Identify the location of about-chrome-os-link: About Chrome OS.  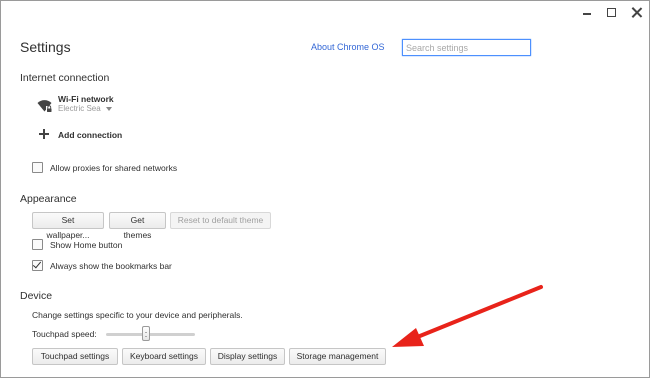
(348, 47).